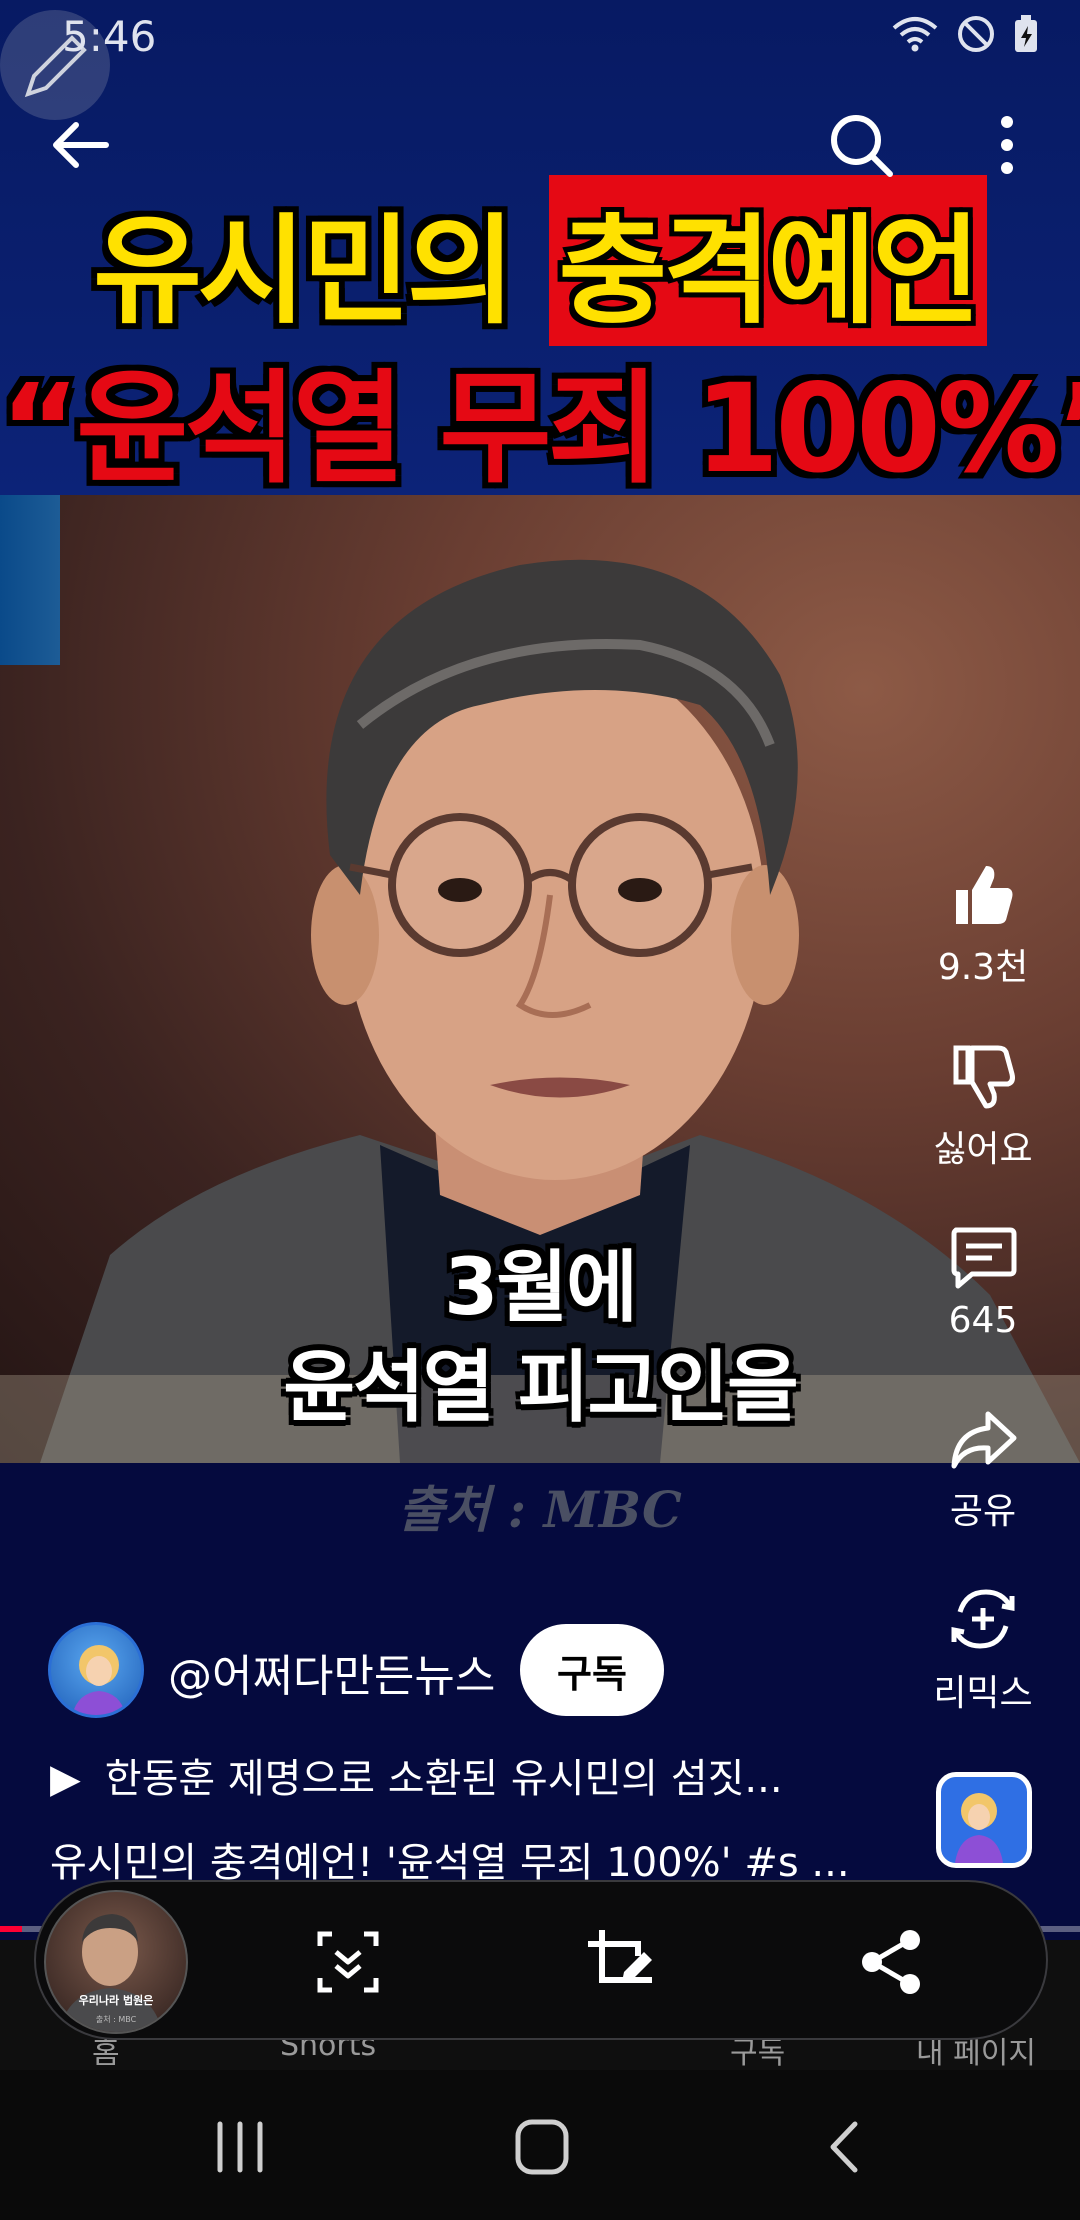  I want to click on headline-part2: 충격예언, so click(767, 260).